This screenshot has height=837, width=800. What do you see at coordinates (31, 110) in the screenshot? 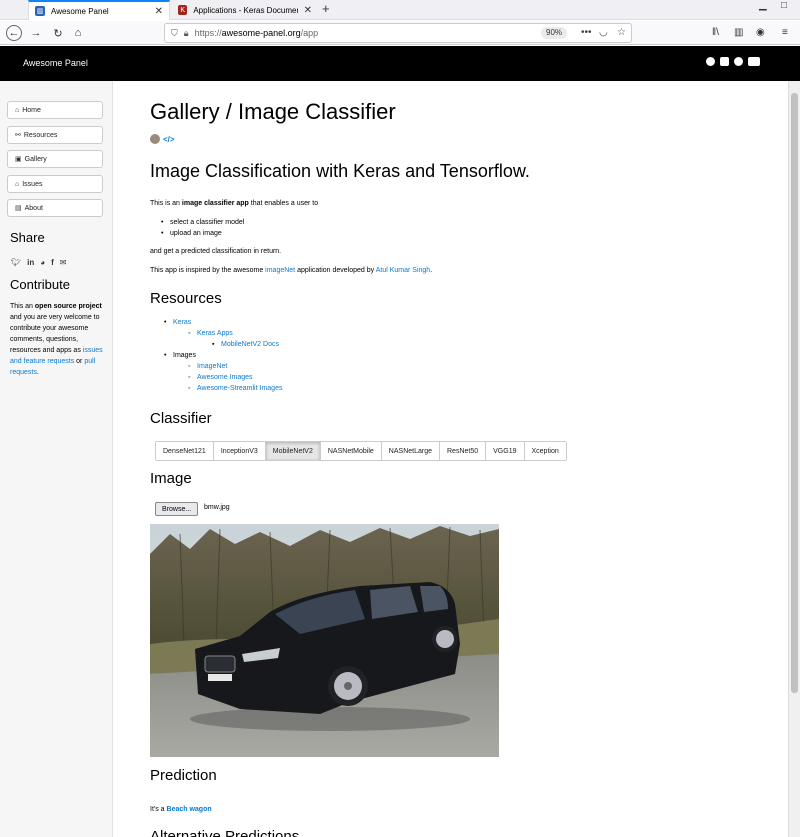
I see `sidebar-item-label: Home` at bounding box center [31, 110].